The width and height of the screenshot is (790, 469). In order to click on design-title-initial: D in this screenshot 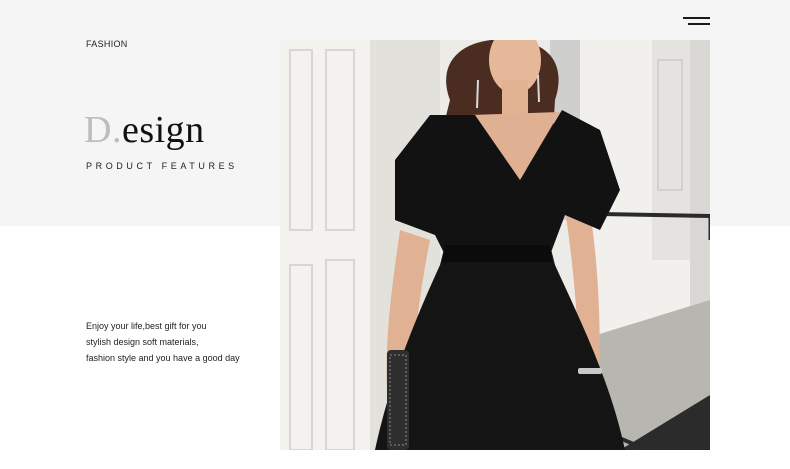, I will do `click(98, 130)`.